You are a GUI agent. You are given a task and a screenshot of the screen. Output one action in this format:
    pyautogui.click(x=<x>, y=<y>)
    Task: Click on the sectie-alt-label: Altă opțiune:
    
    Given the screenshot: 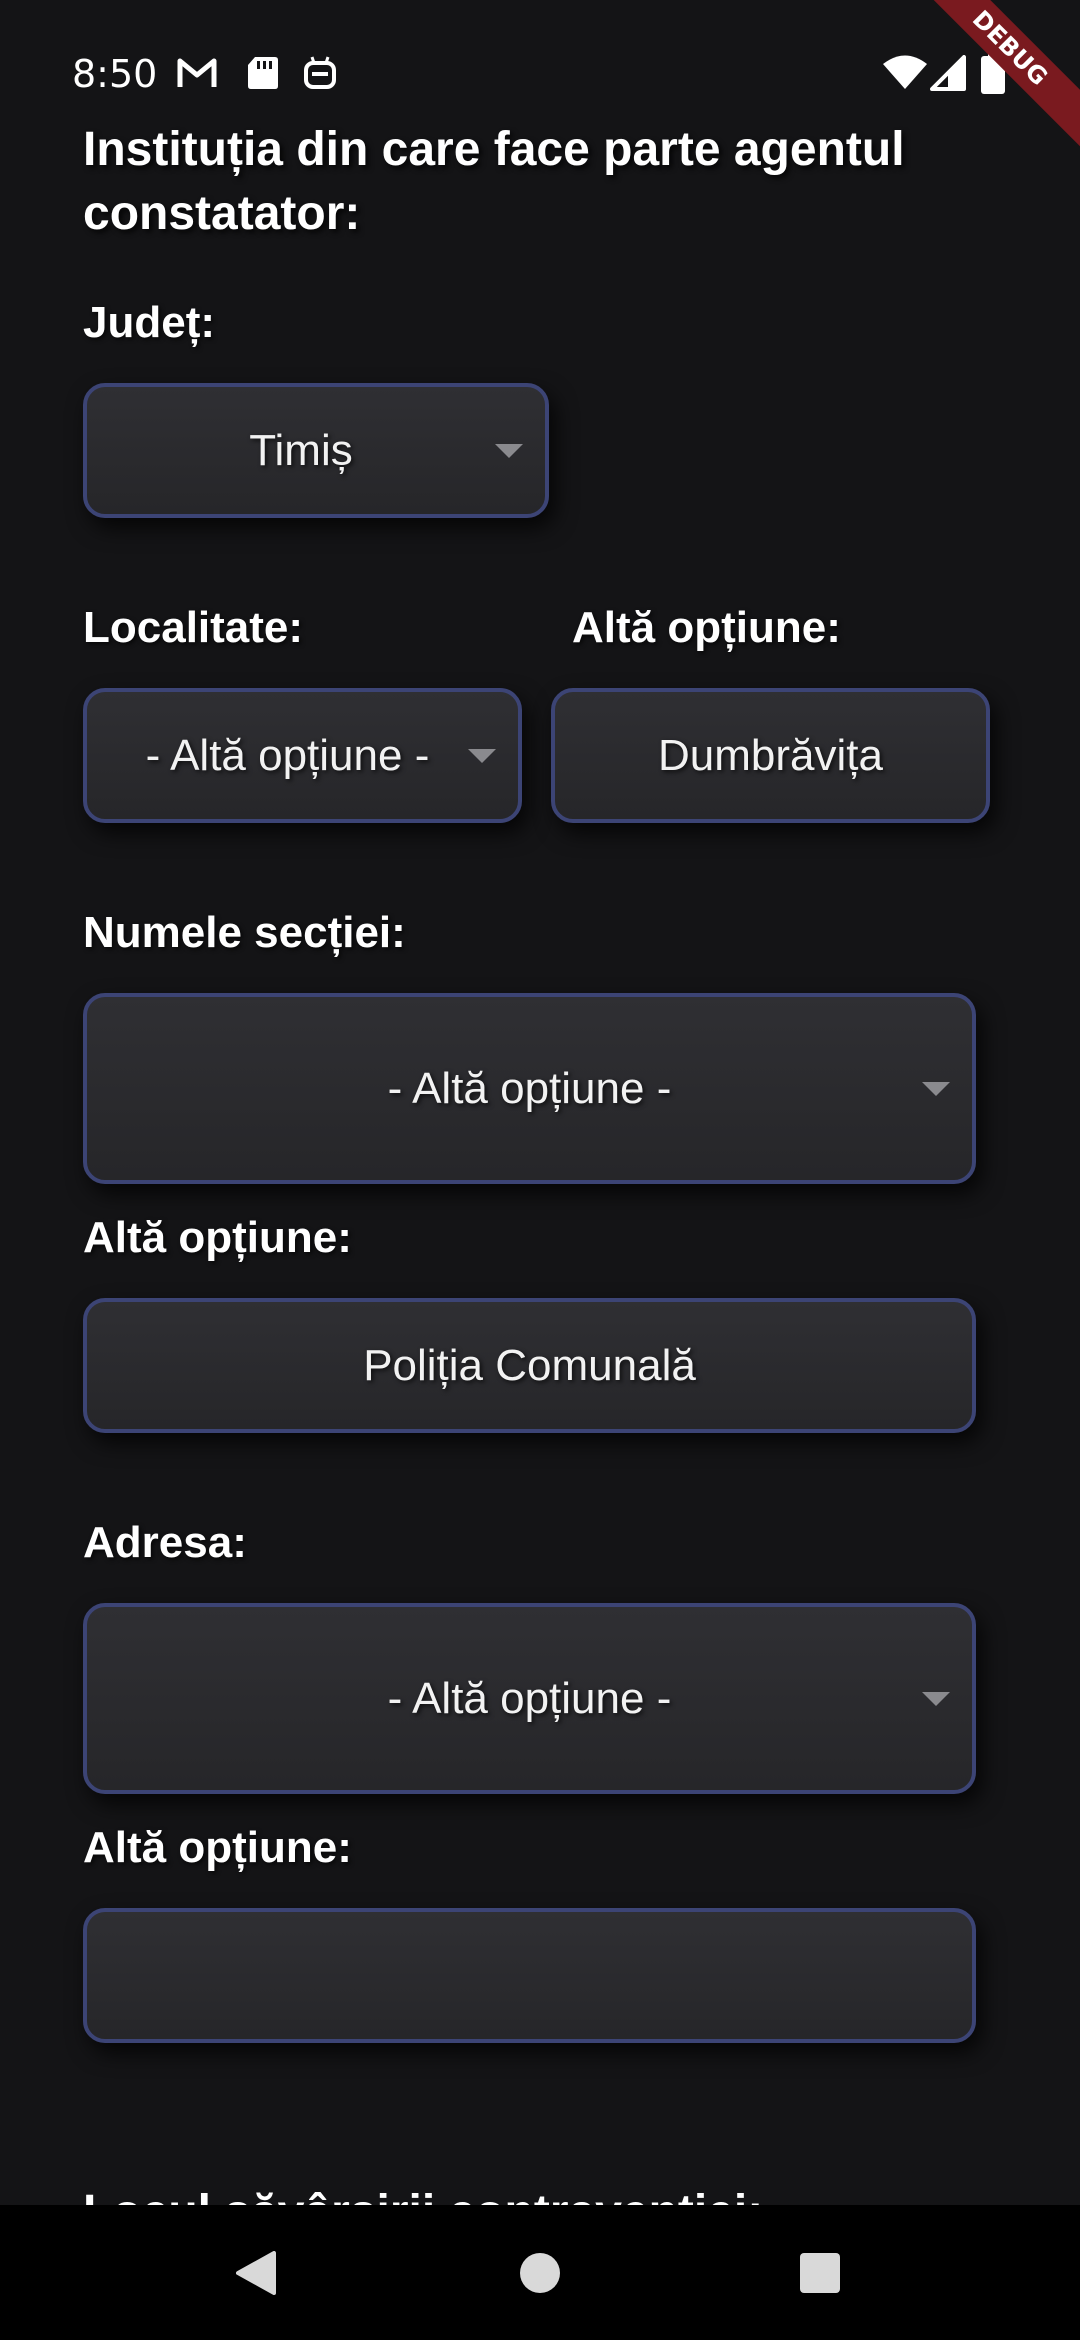 What is the action you would take?
    pyautogui.click(x=217, y=1237)
    